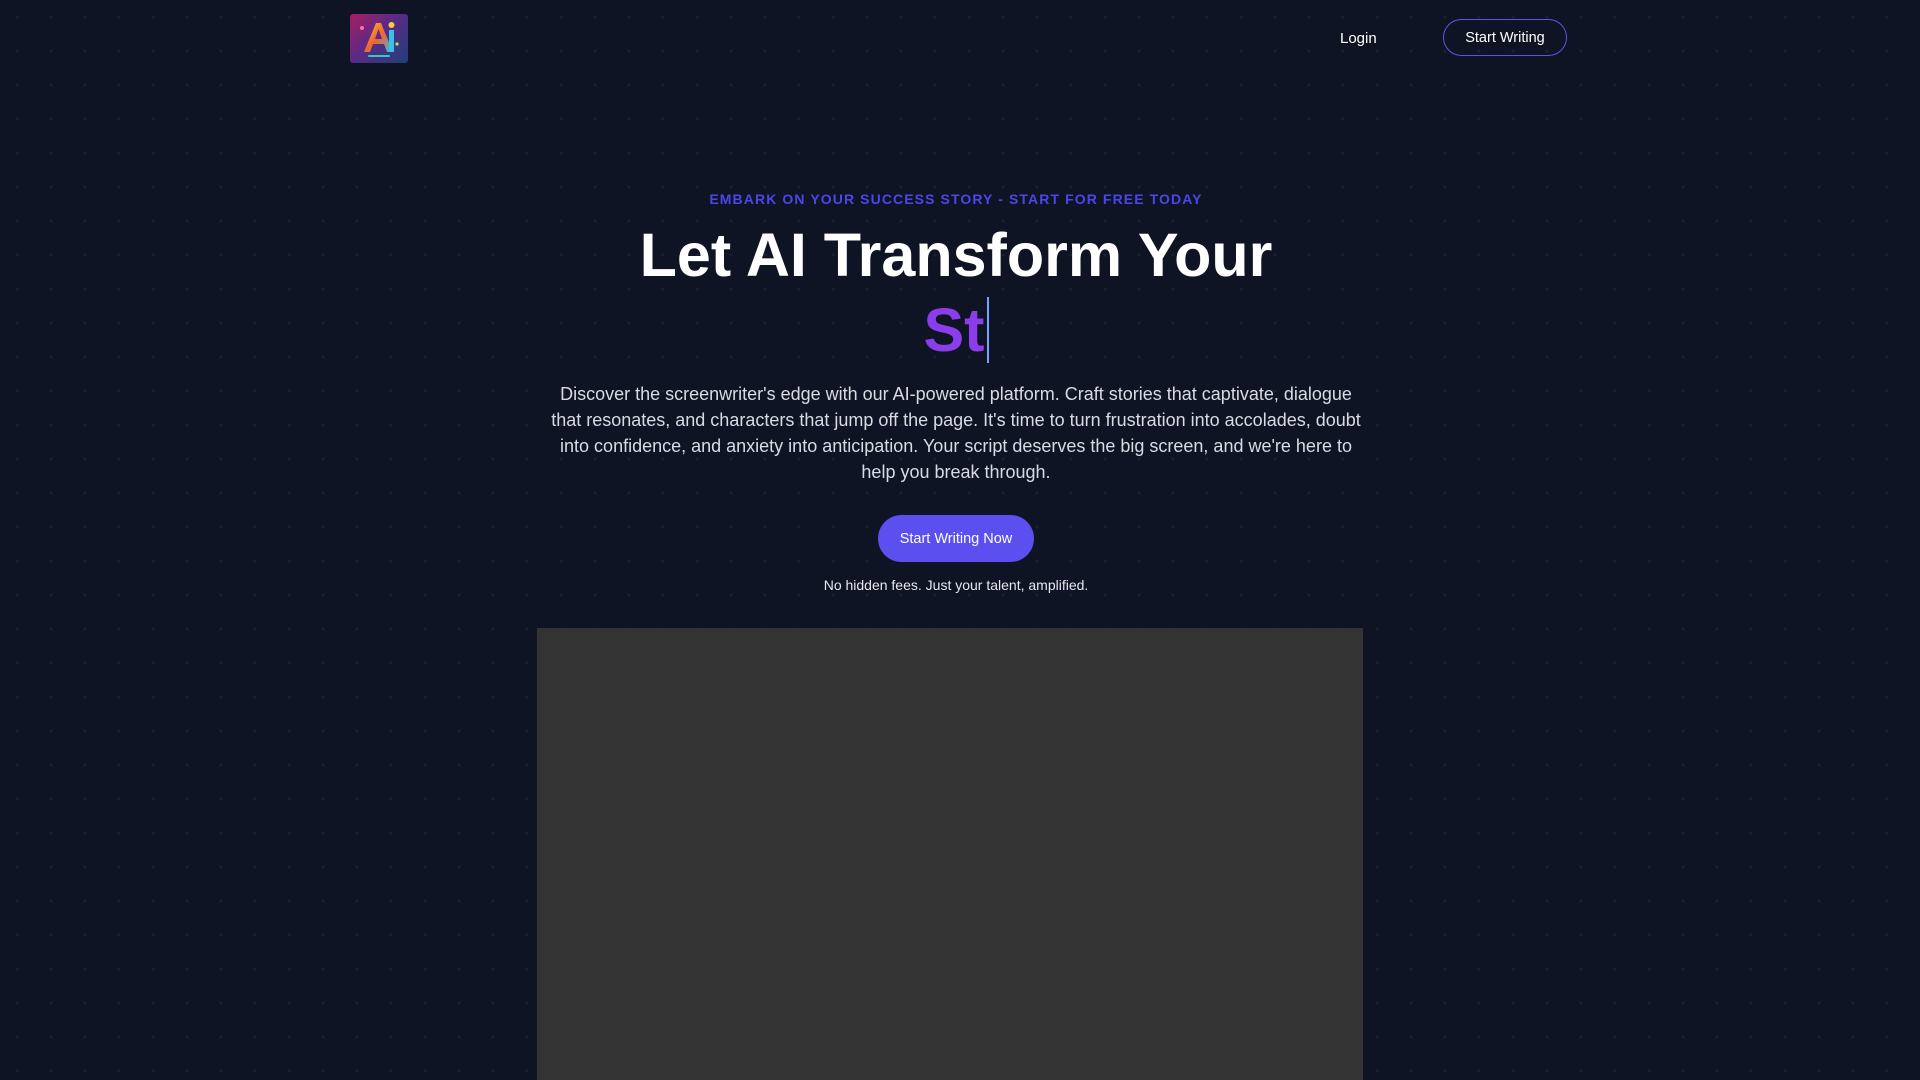  I want to click on ai-letter-logo-icon, so click(379, 39).